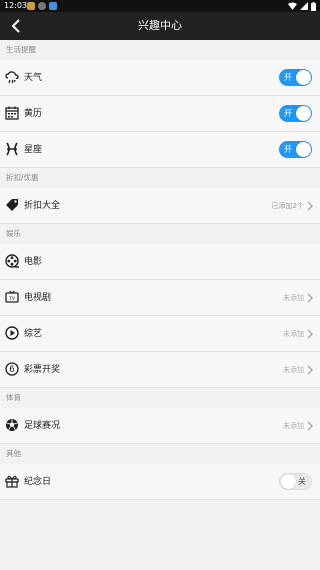  Describe the element at coordinates (160, 454) in the screenshot. I see `section-header-other: 其他` at that location.